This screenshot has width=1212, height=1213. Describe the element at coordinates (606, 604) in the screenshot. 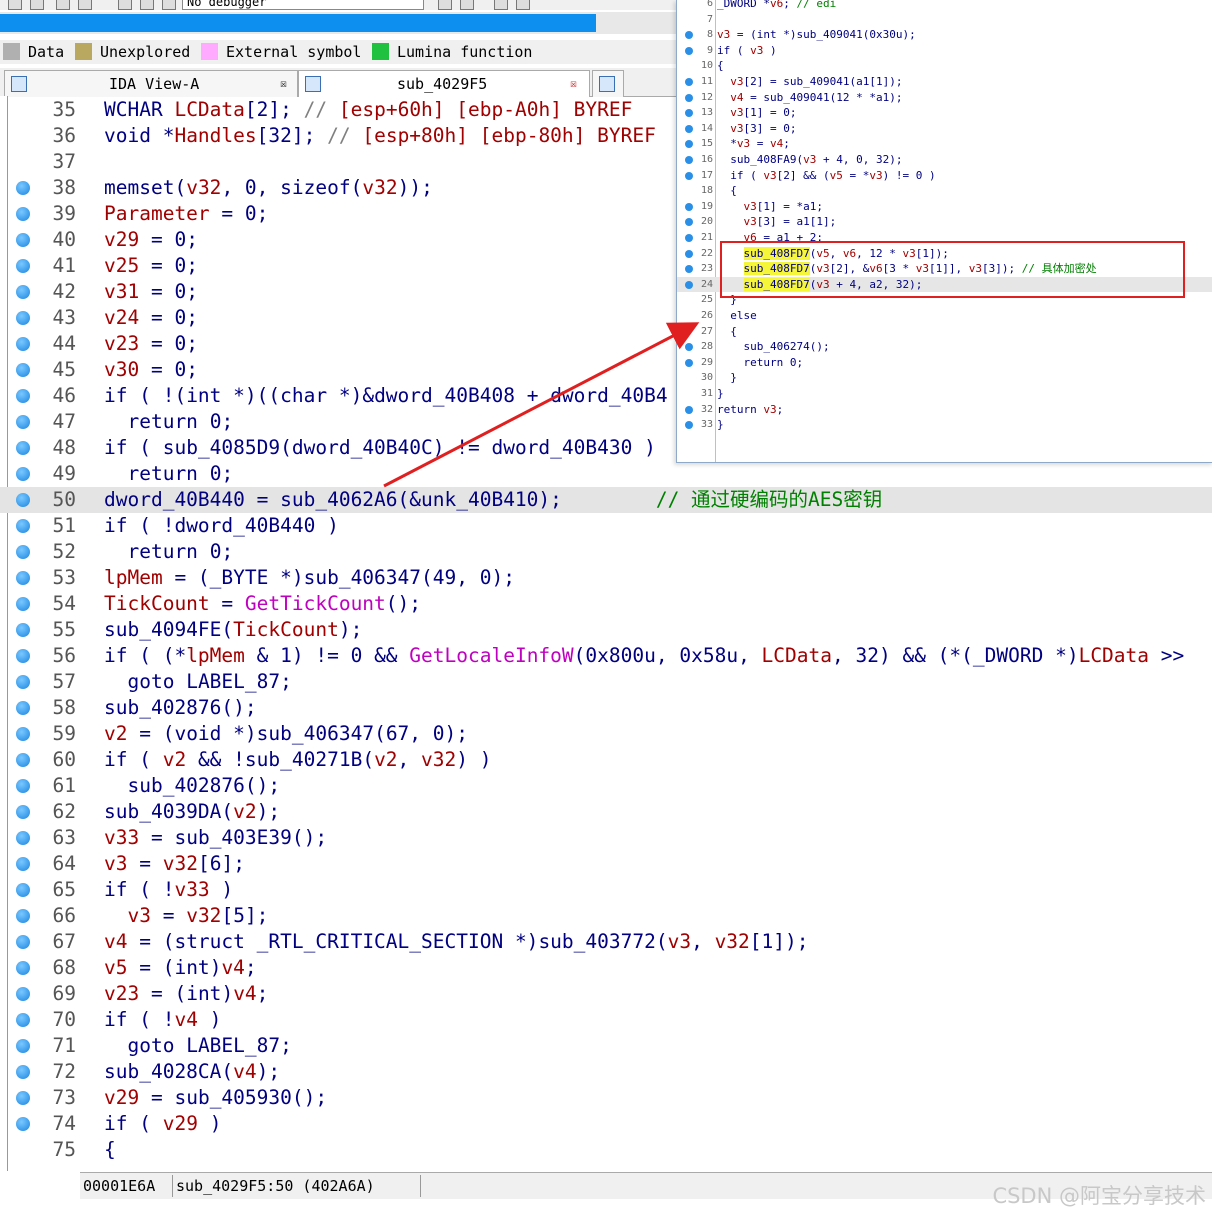

I see `code-line: 54 TickCount = GetTickCount();` at that location.